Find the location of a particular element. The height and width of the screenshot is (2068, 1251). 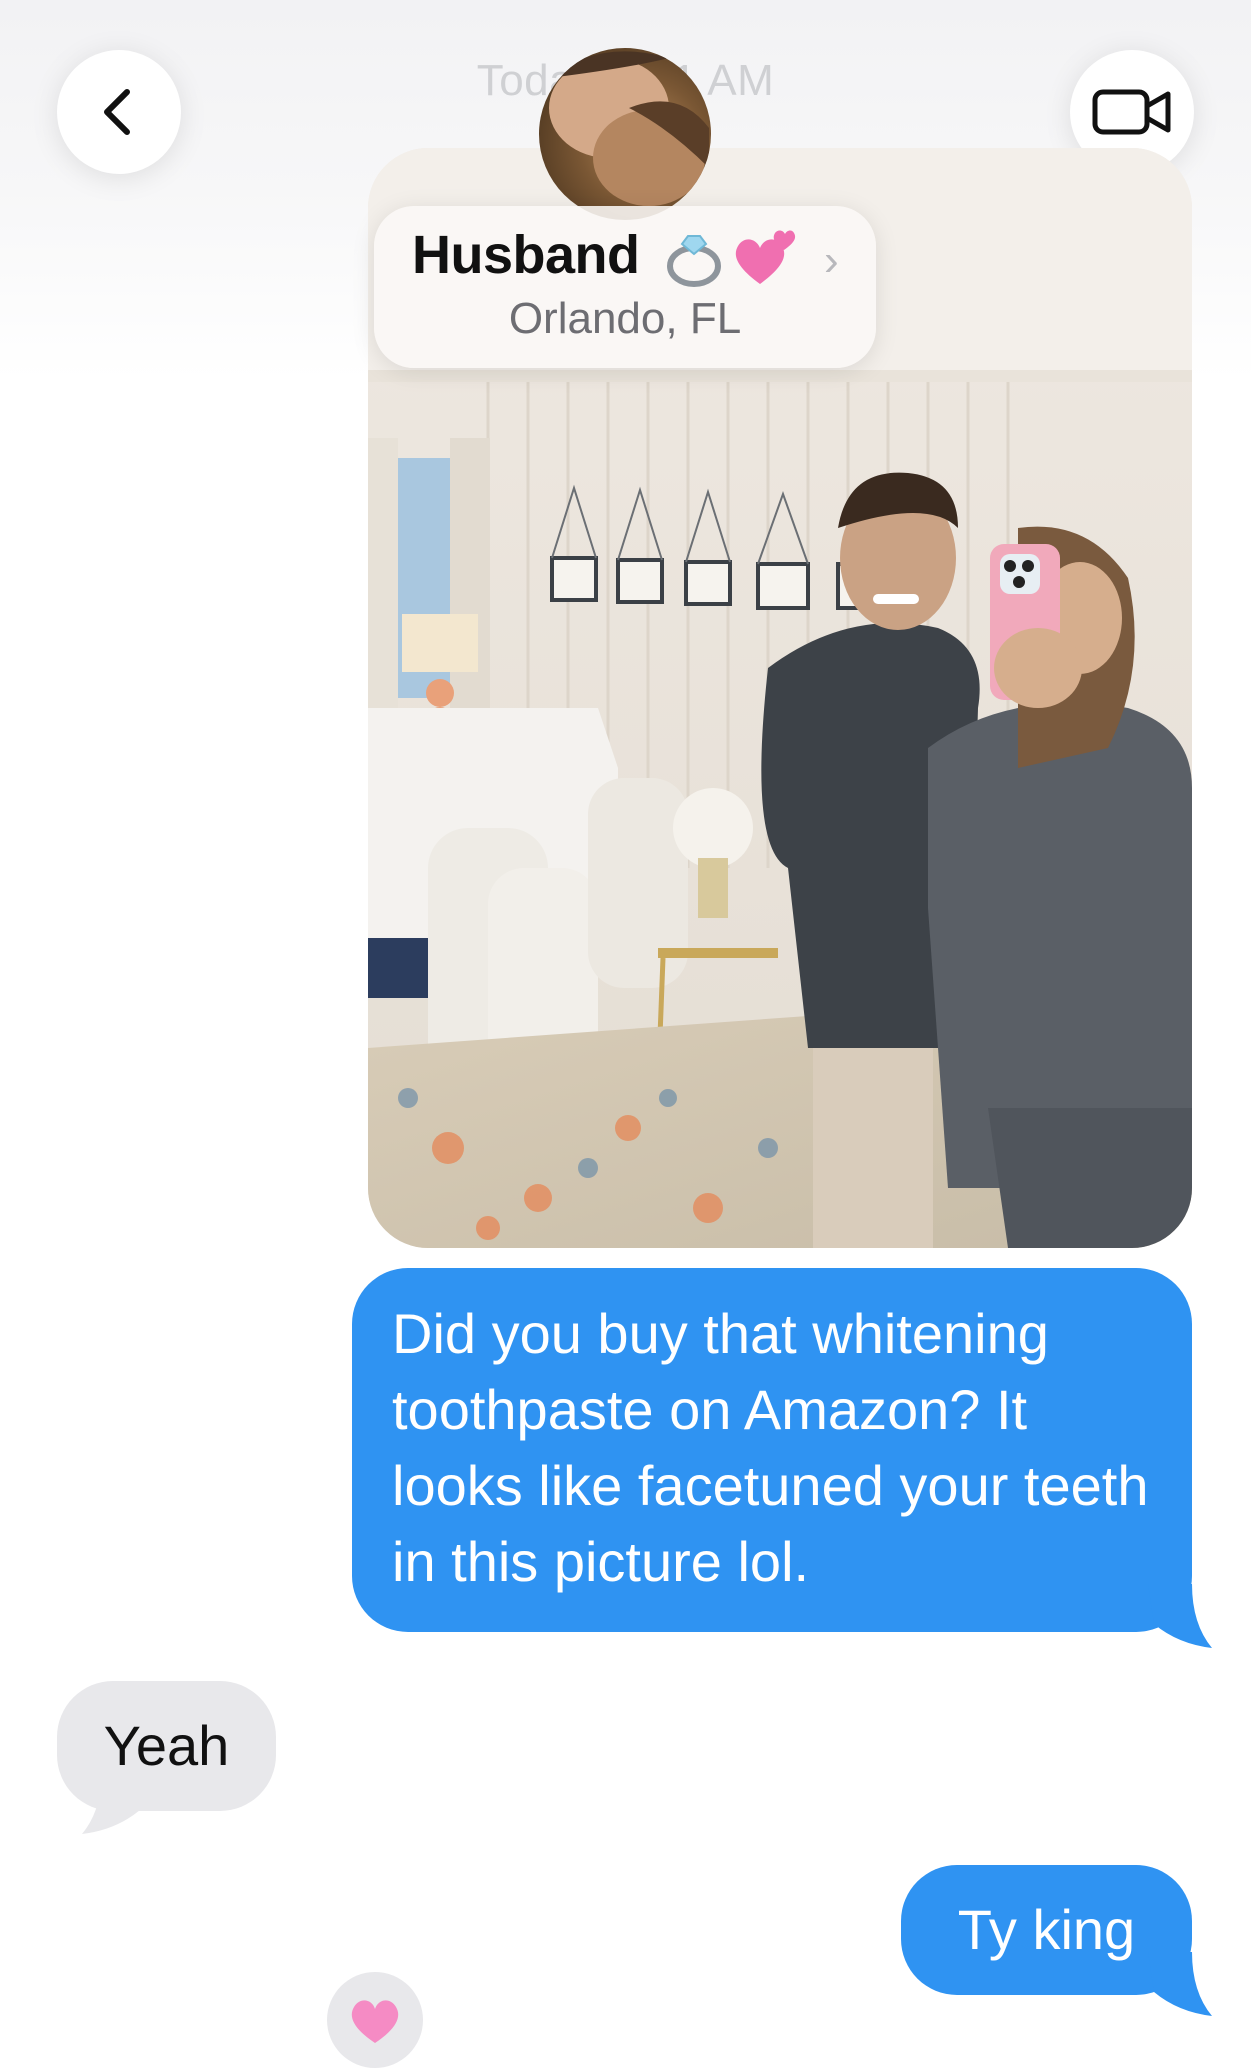

contact-name: Husband is located at coordinates (526, 255).